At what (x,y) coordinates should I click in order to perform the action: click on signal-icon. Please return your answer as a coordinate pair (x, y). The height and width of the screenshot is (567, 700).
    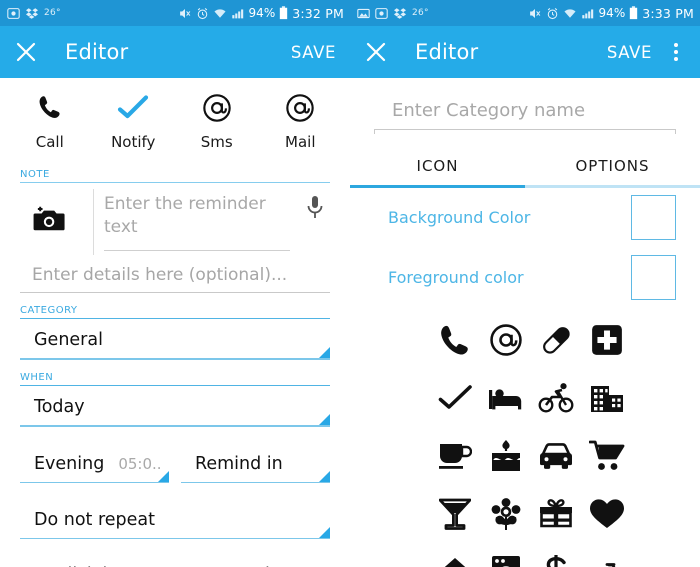
    Looking at the image, I should click on (588, 13).